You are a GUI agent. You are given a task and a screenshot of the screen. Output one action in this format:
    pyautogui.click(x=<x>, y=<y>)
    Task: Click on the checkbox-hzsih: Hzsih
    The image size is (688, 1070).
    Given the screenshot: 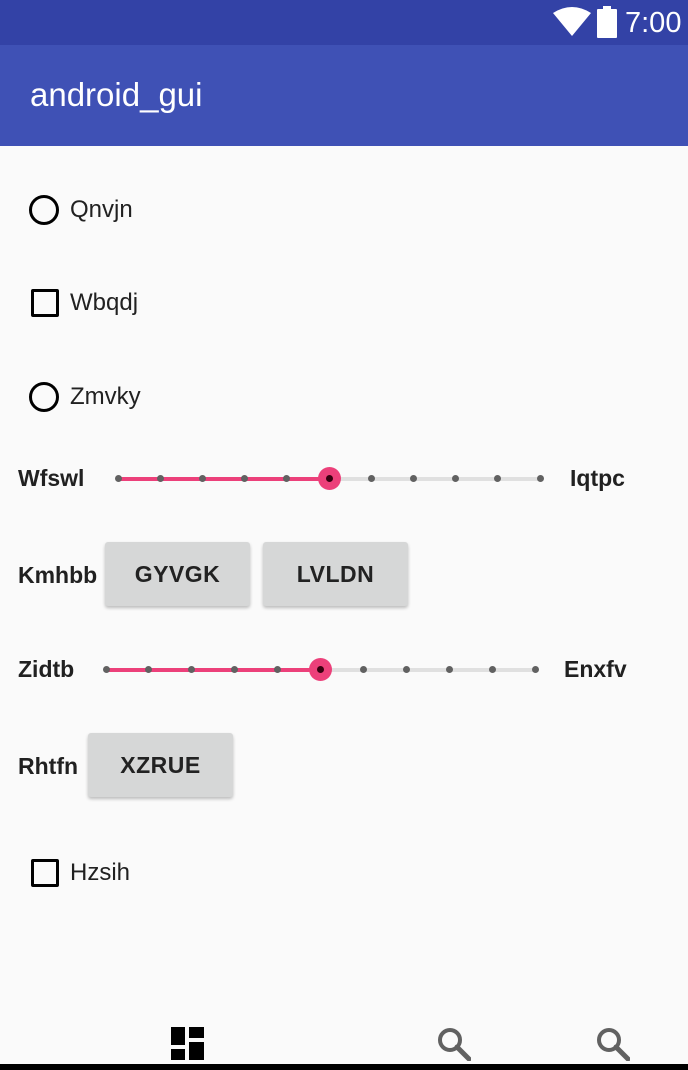 What is the action you would take?
    pyautogui.click(x=78, y=873)
    